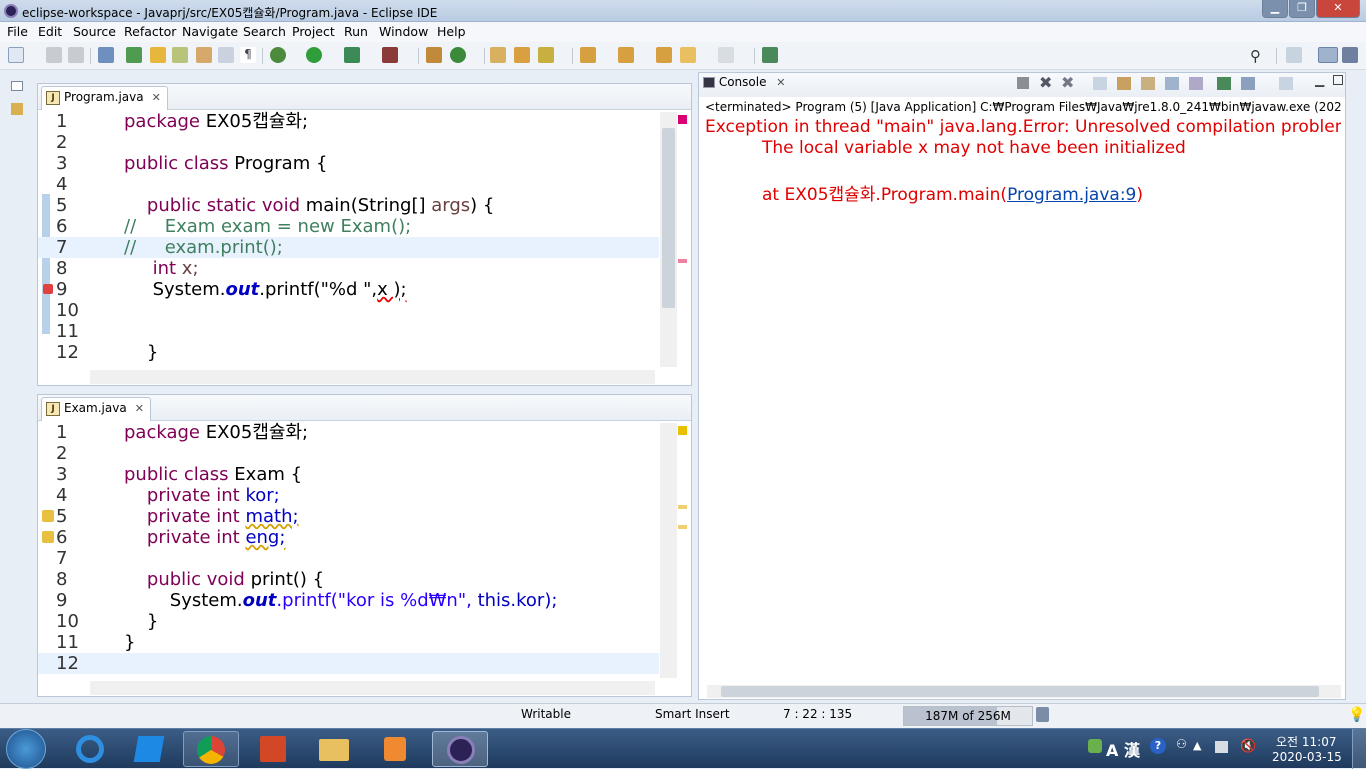  Describe the element at coordinates (968, 716) in the screenshot. I see `heap-status: 187M of 256M` at that location.